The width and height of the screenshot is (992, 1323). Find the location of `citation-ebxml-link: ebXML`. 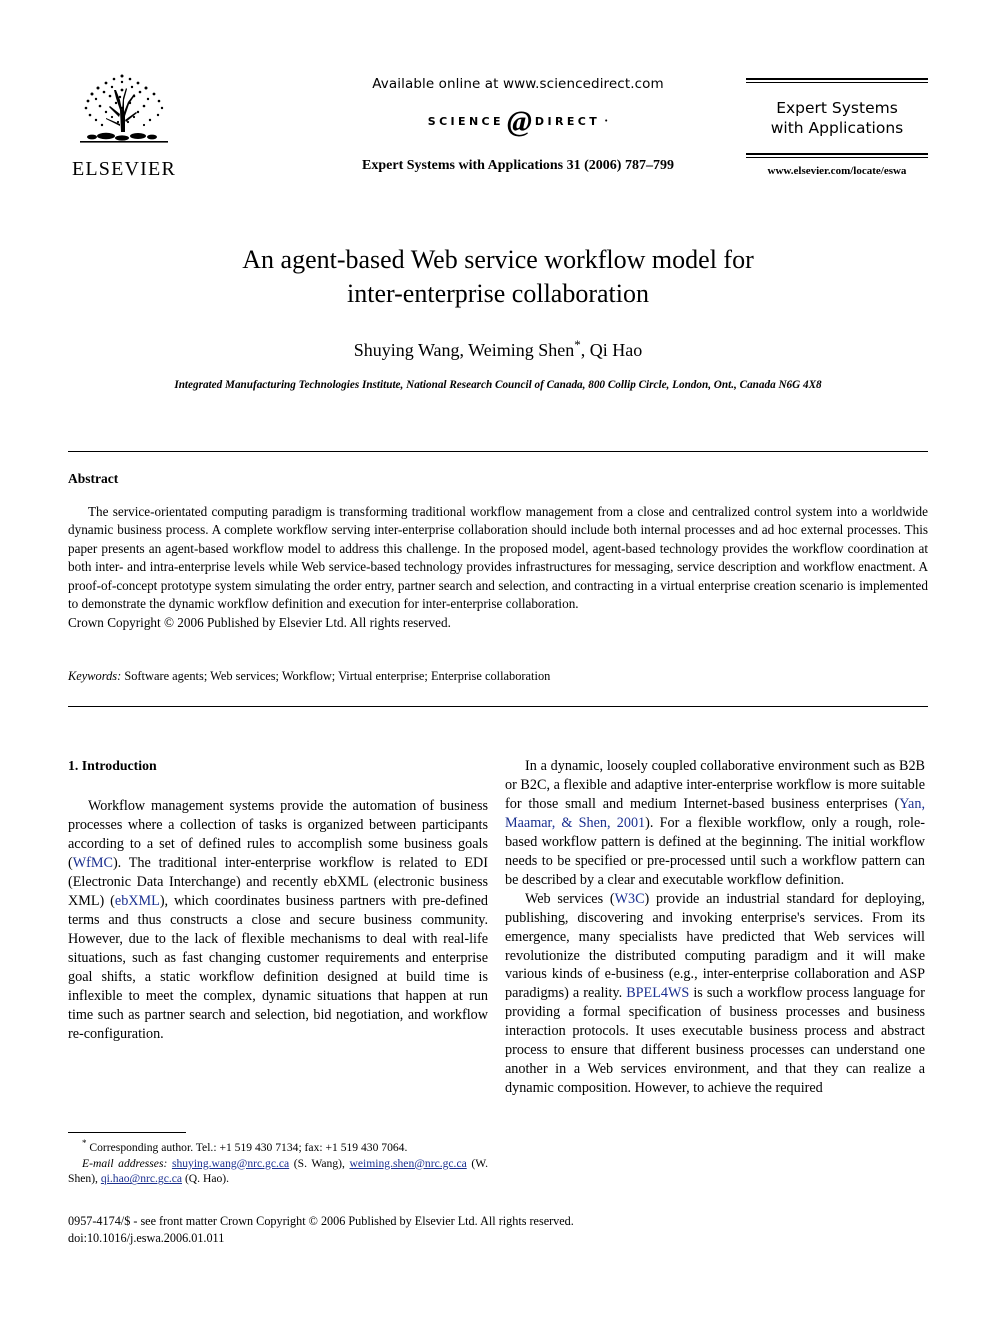

citation-ebxml-link: ebXML is located at coordinates (137, 901).